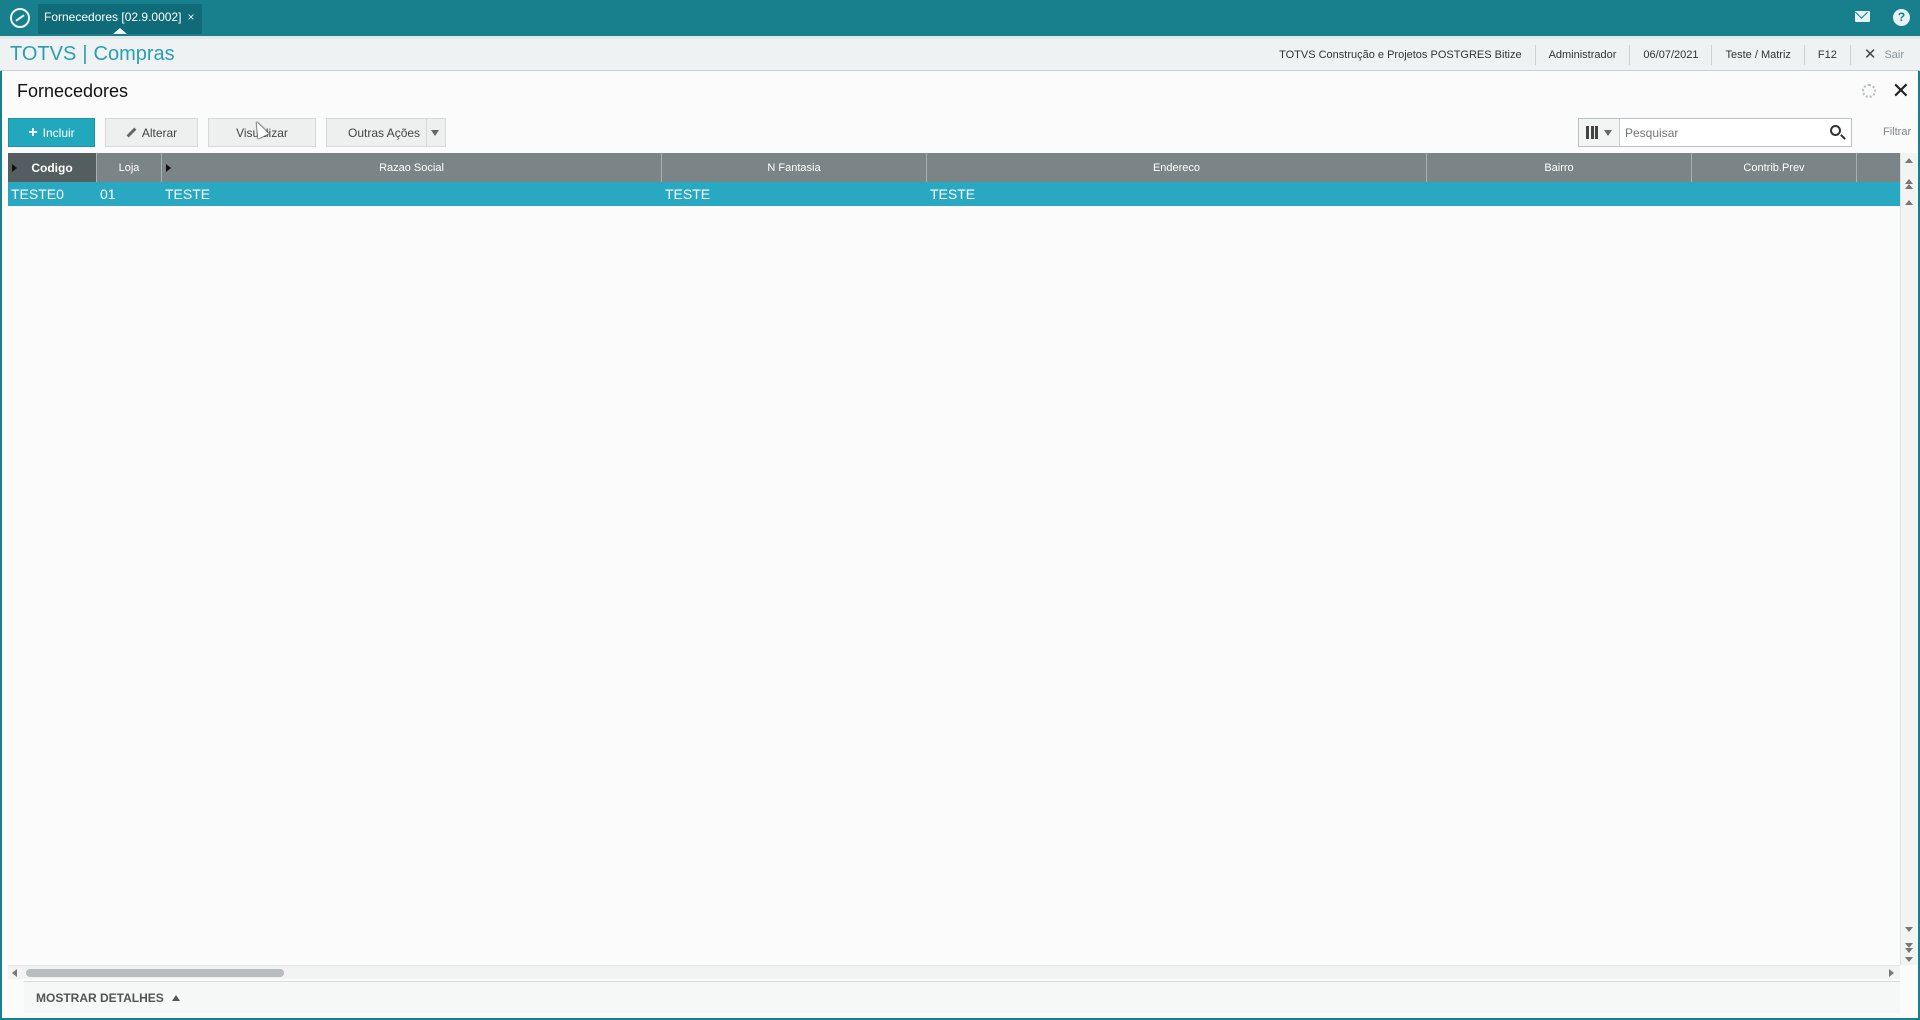  I want to click on edit-button: Alterar, so click(151, 132).